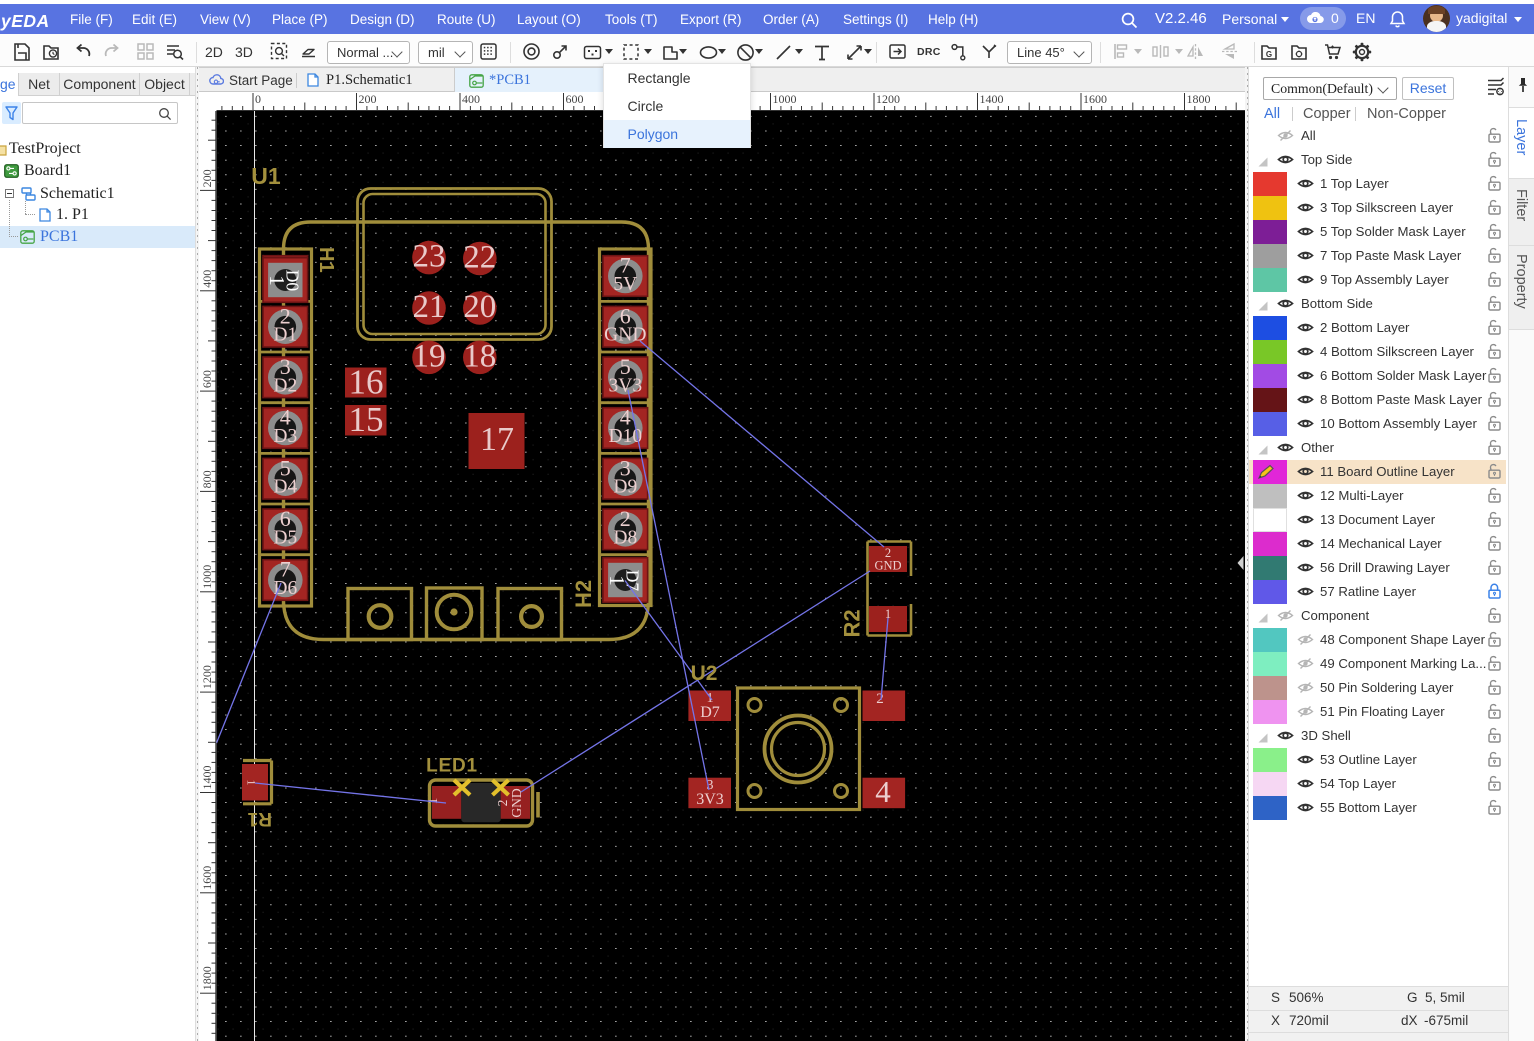  What do you see at coordinates (704, 673) in the screenshot?
I see `svg-text: U2` at bounding box center [704, 673].